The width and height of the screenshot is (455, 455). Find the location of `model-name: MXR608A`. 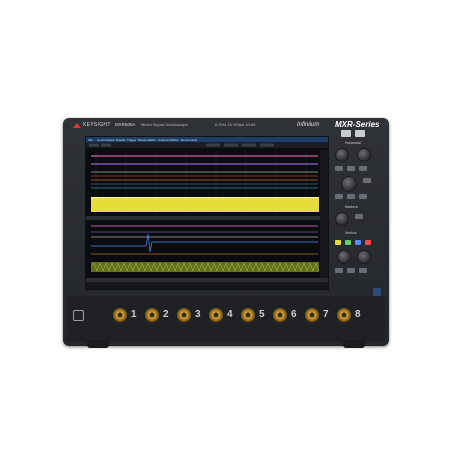

model-name: MXR608A is located at coordinates (125, 124).